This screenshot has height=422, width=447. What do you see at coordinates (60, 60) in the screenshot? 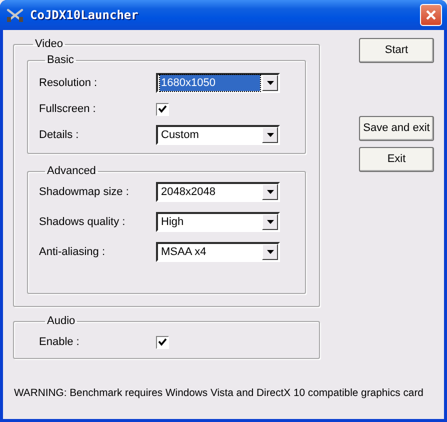
I see `group-label: Basic` at bounding box center [60, 60].